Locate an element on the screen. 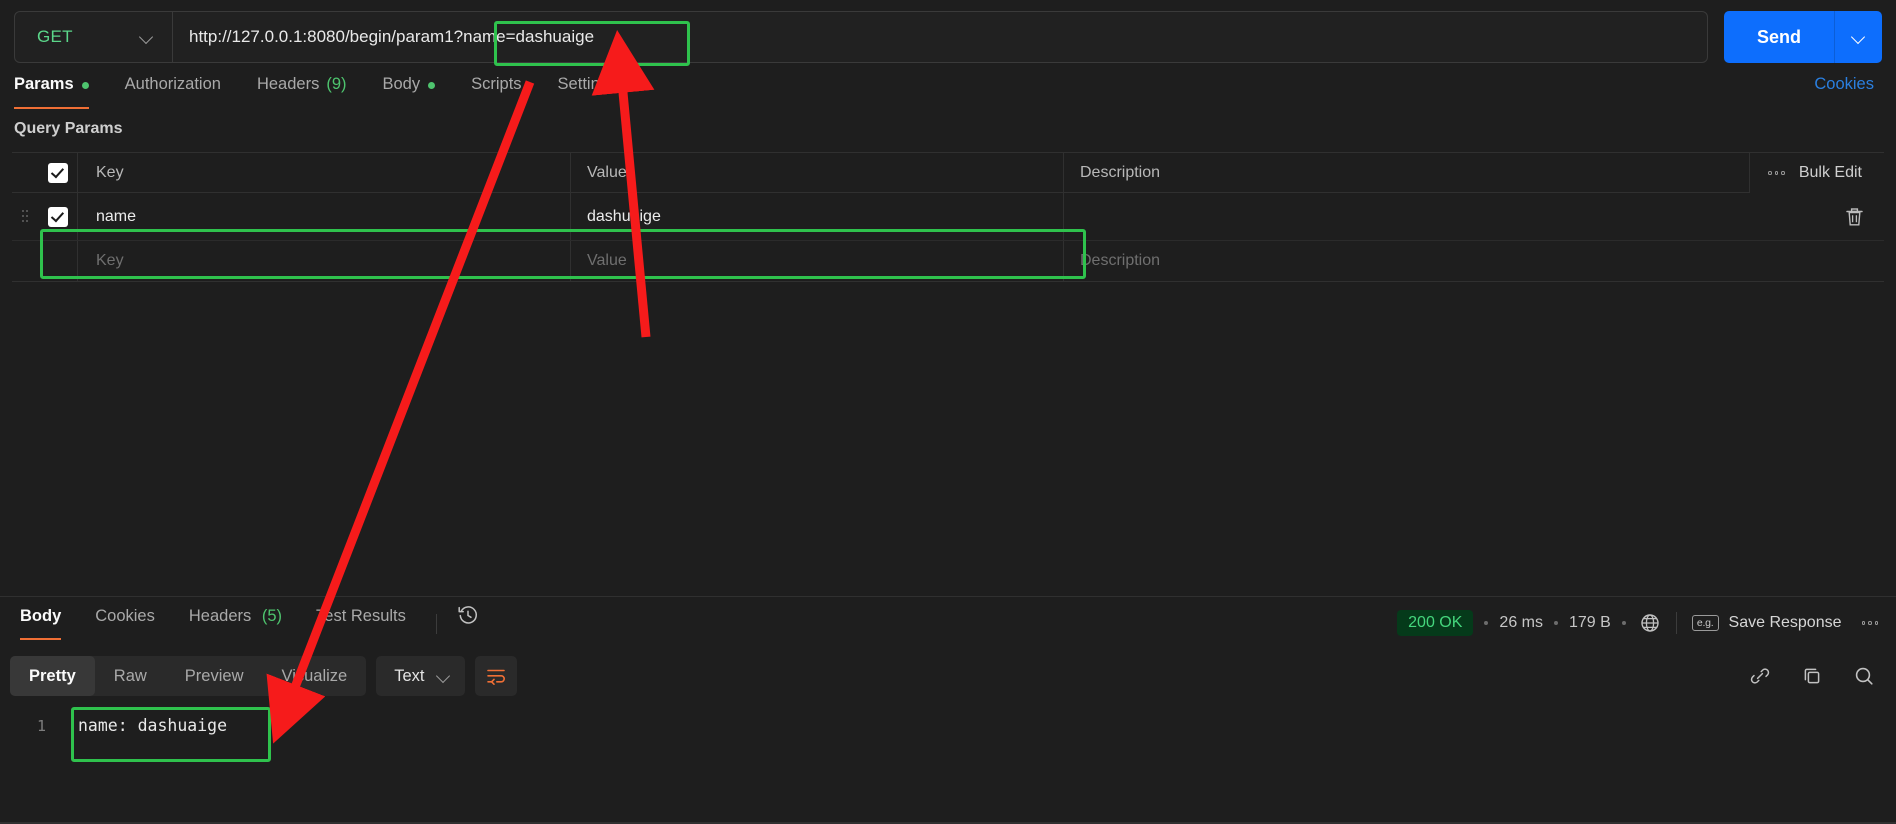  response-format-toolbar: Pretty Raw Preview Visualize Text is located at coordinates (264, 676).